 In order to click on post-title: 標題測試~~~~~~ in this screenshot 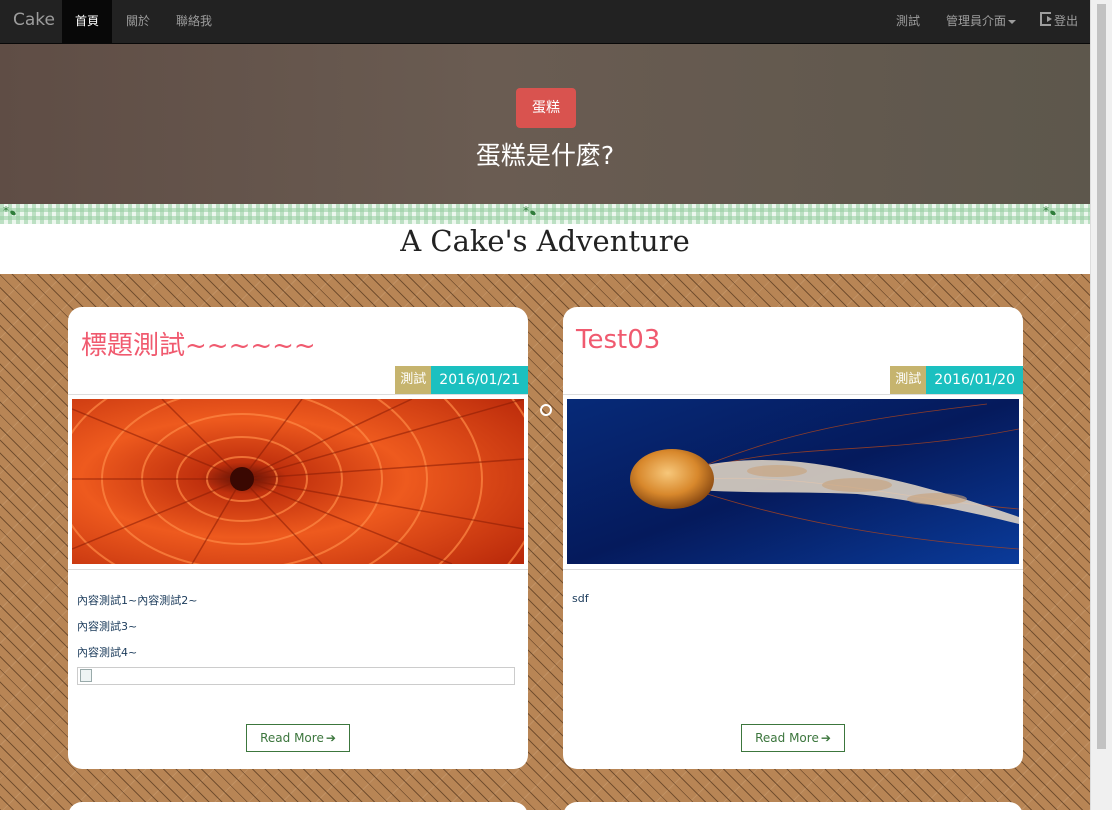, I will do `click(198, 343)`.